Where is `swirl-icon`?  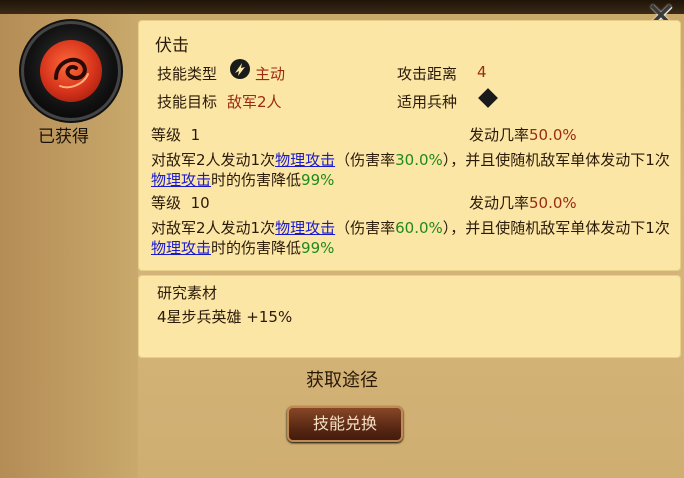
swirl-icon is located at coordinates (71, 73).